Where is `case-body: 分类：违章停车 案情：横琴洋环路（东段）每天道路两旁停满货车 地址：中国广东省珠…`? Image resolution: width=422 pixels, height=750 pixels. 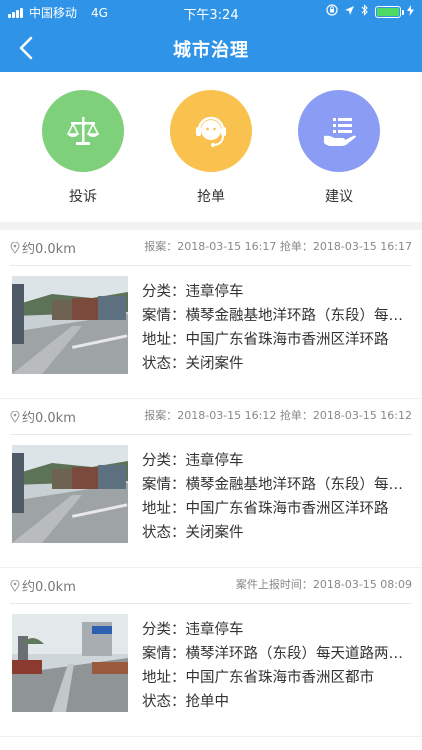 case-body: 分类：违章停车 案情：横琴洋环路（东段）每天道路两旁停满货车 地址：中国广东省珠… is located at coordinates (212, 664).